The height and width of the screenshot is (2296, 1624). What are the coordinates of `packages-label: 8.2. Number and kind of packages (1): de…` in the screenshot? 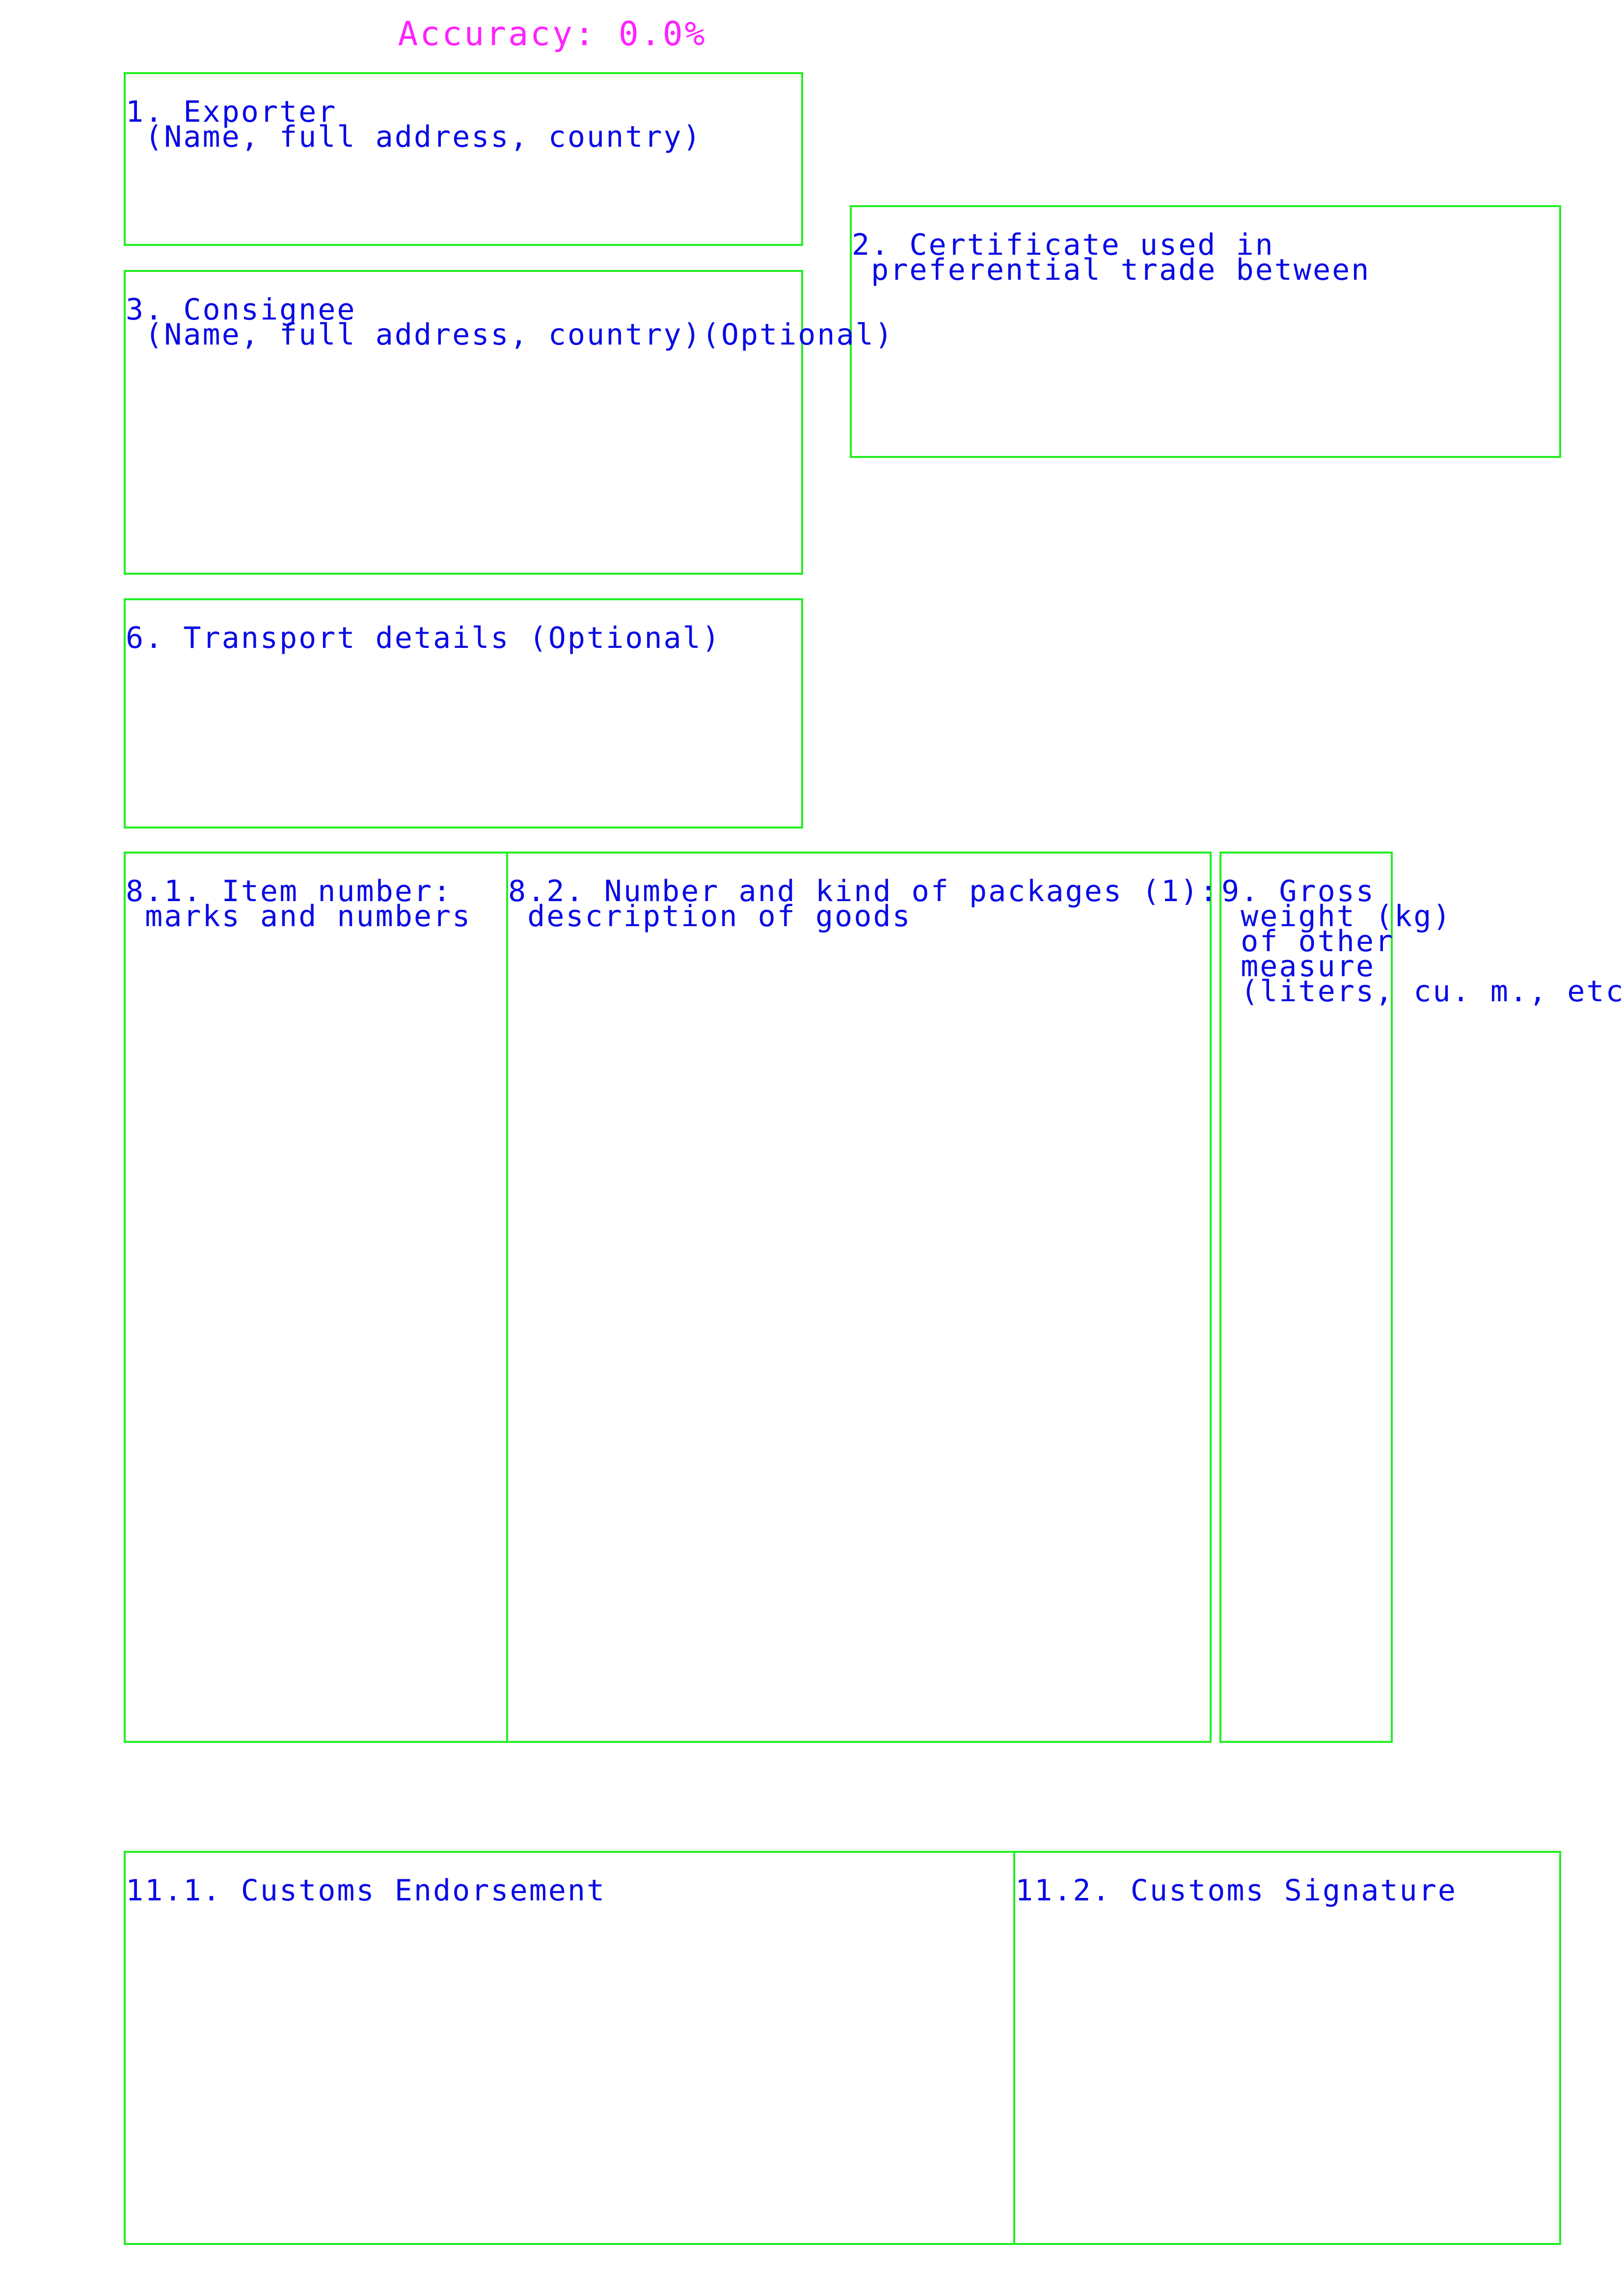 It's located at (863, 904).